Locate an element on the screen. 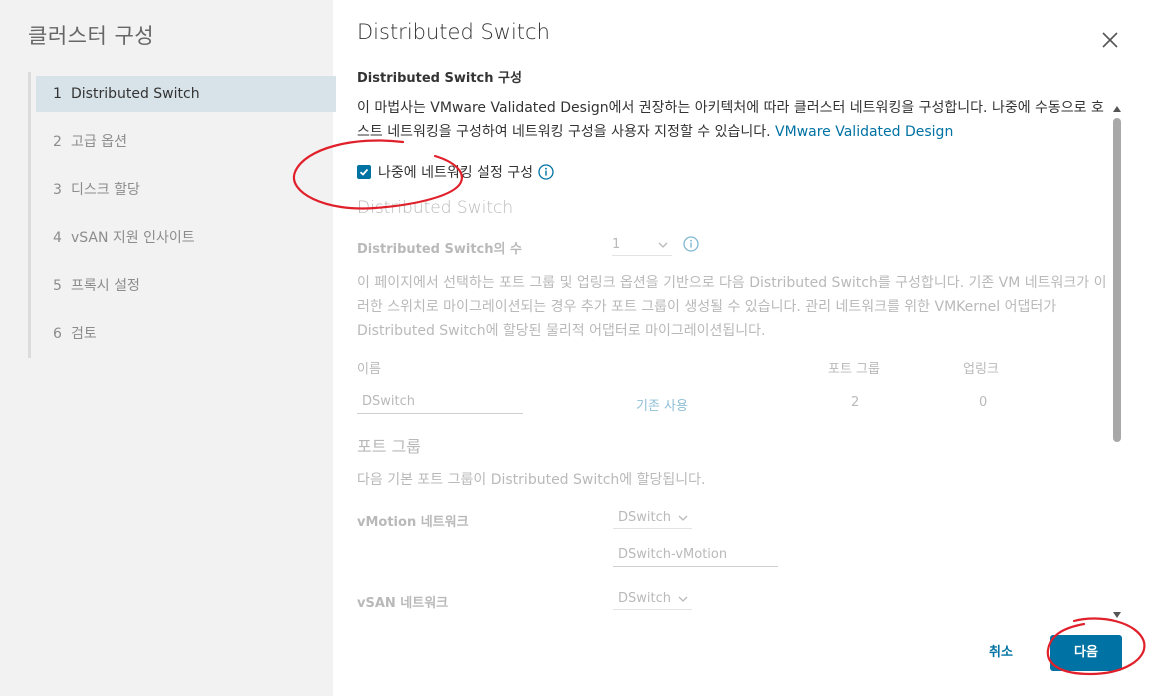 Image resolution: width=1155 pixels, height=696 pixels. close-button is located at coordinates (1110, 40).